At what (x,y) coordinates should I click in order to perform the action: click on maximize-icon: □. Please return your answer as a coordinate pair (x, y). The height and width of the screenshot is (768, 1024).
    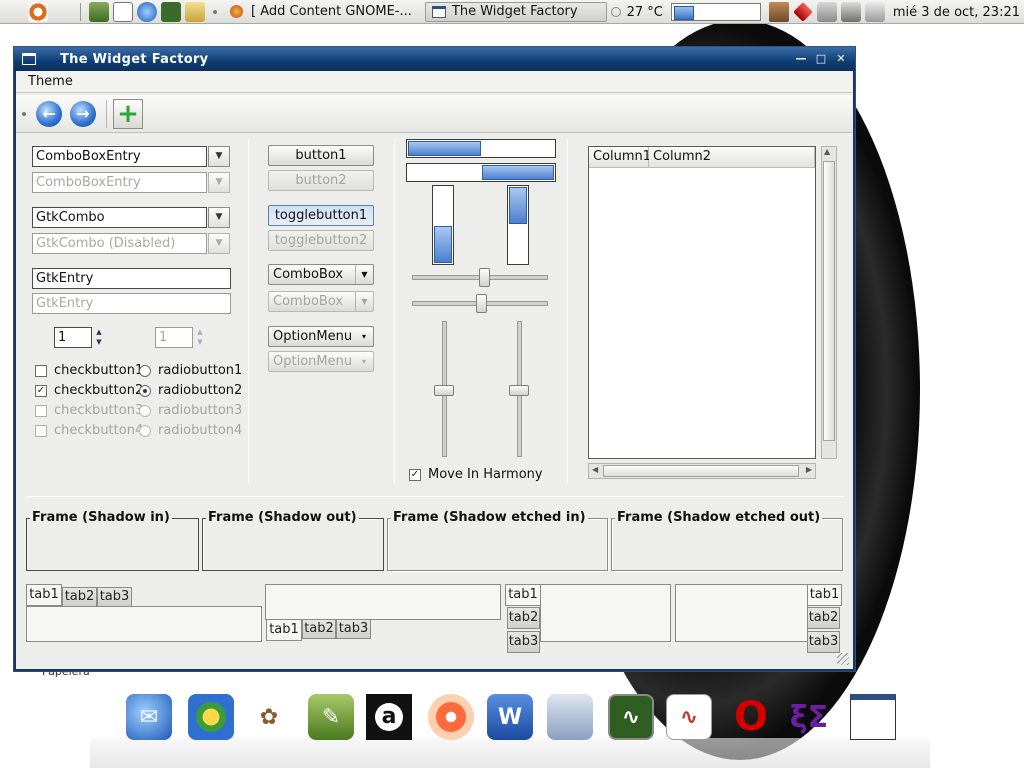
    Looking at the image, I should click on (821, 59).